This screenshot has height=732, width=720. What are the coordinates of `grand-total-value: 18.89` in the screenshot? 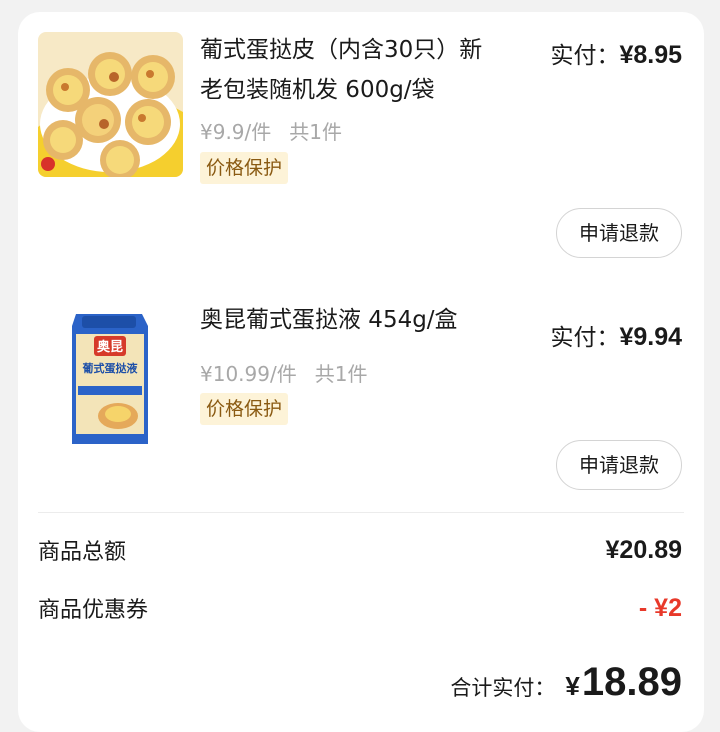 It's located at (631, 682).